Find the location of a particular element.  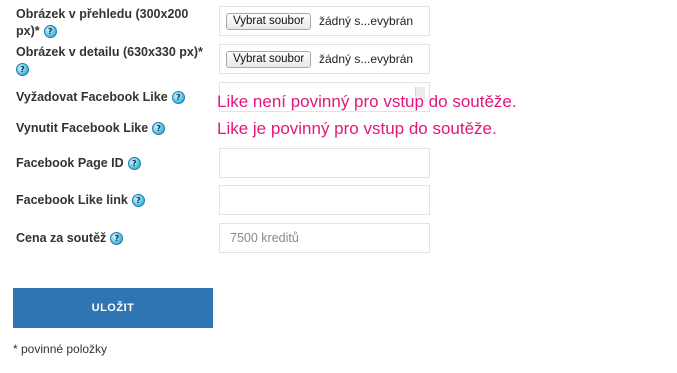

overview-image-label: Obrázek v přehledu (300x200 px)*? is located at coordinates (102, 23).